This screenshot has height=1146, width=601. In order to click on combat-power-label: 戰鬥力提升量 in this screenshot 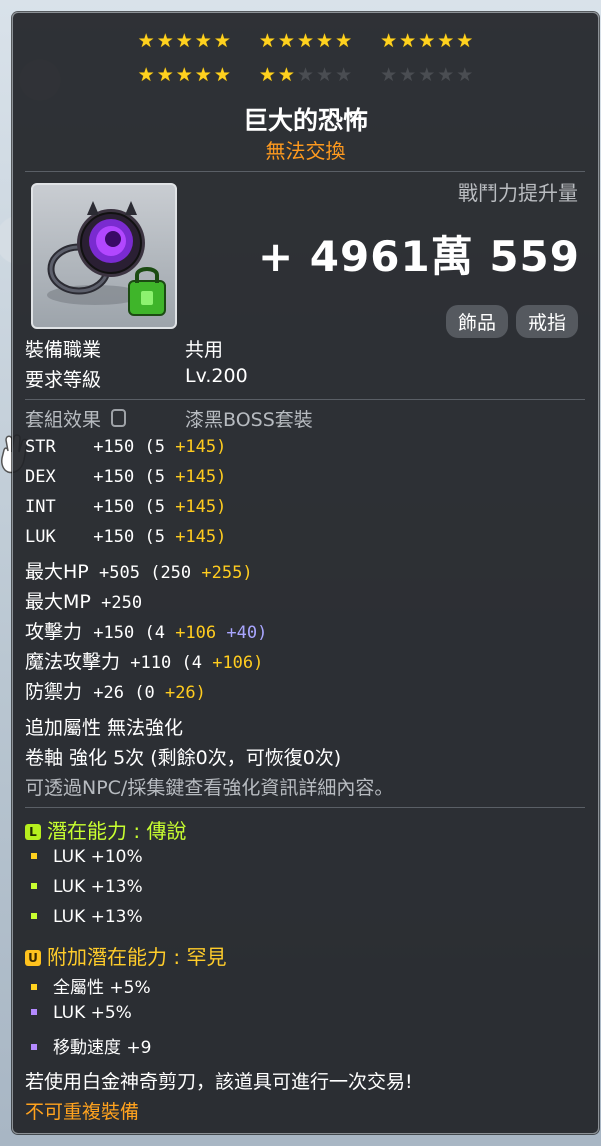, I will do `click(518, 193)`.